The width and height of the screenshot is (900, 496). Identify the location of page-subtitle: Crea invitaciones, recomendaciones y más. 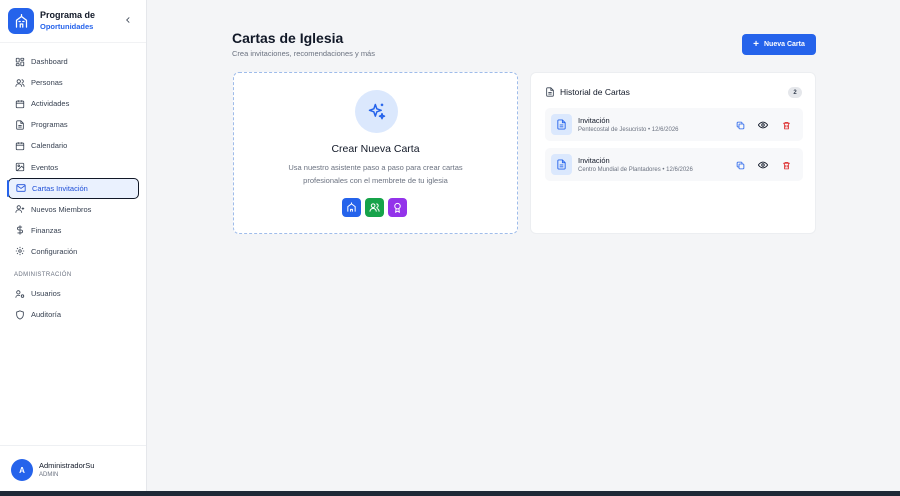
(303, 53).